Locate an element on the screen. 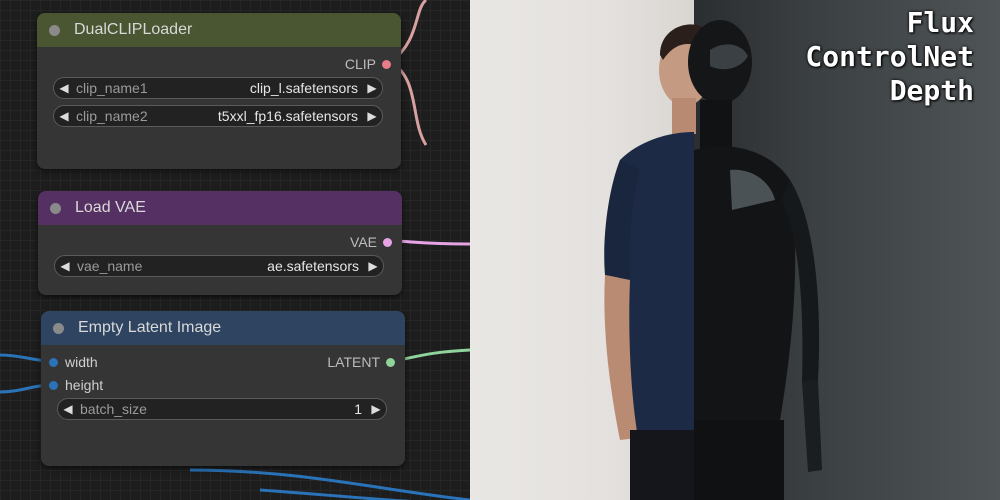 Image resolution: width=1000 pixels, height=500 pixels. input-slot-height: height is located at coordinates (76, 385).